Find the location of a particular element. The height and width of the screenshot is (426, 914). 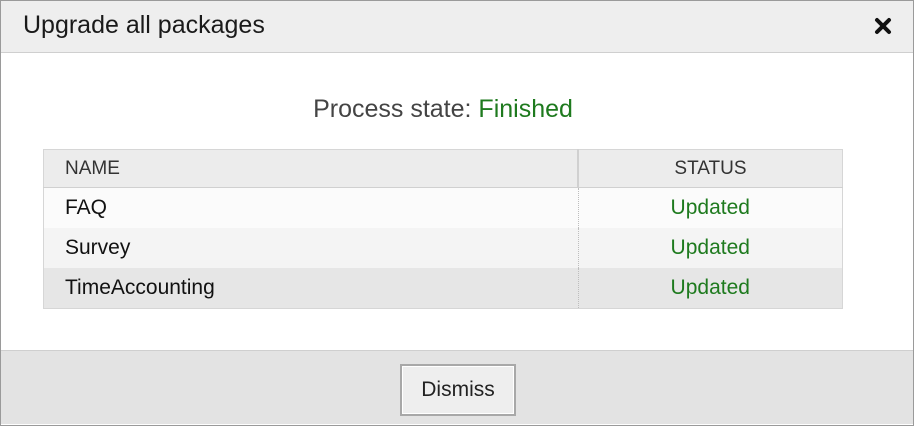

table-row: Survey Updated is located at coordinates (443, 248).